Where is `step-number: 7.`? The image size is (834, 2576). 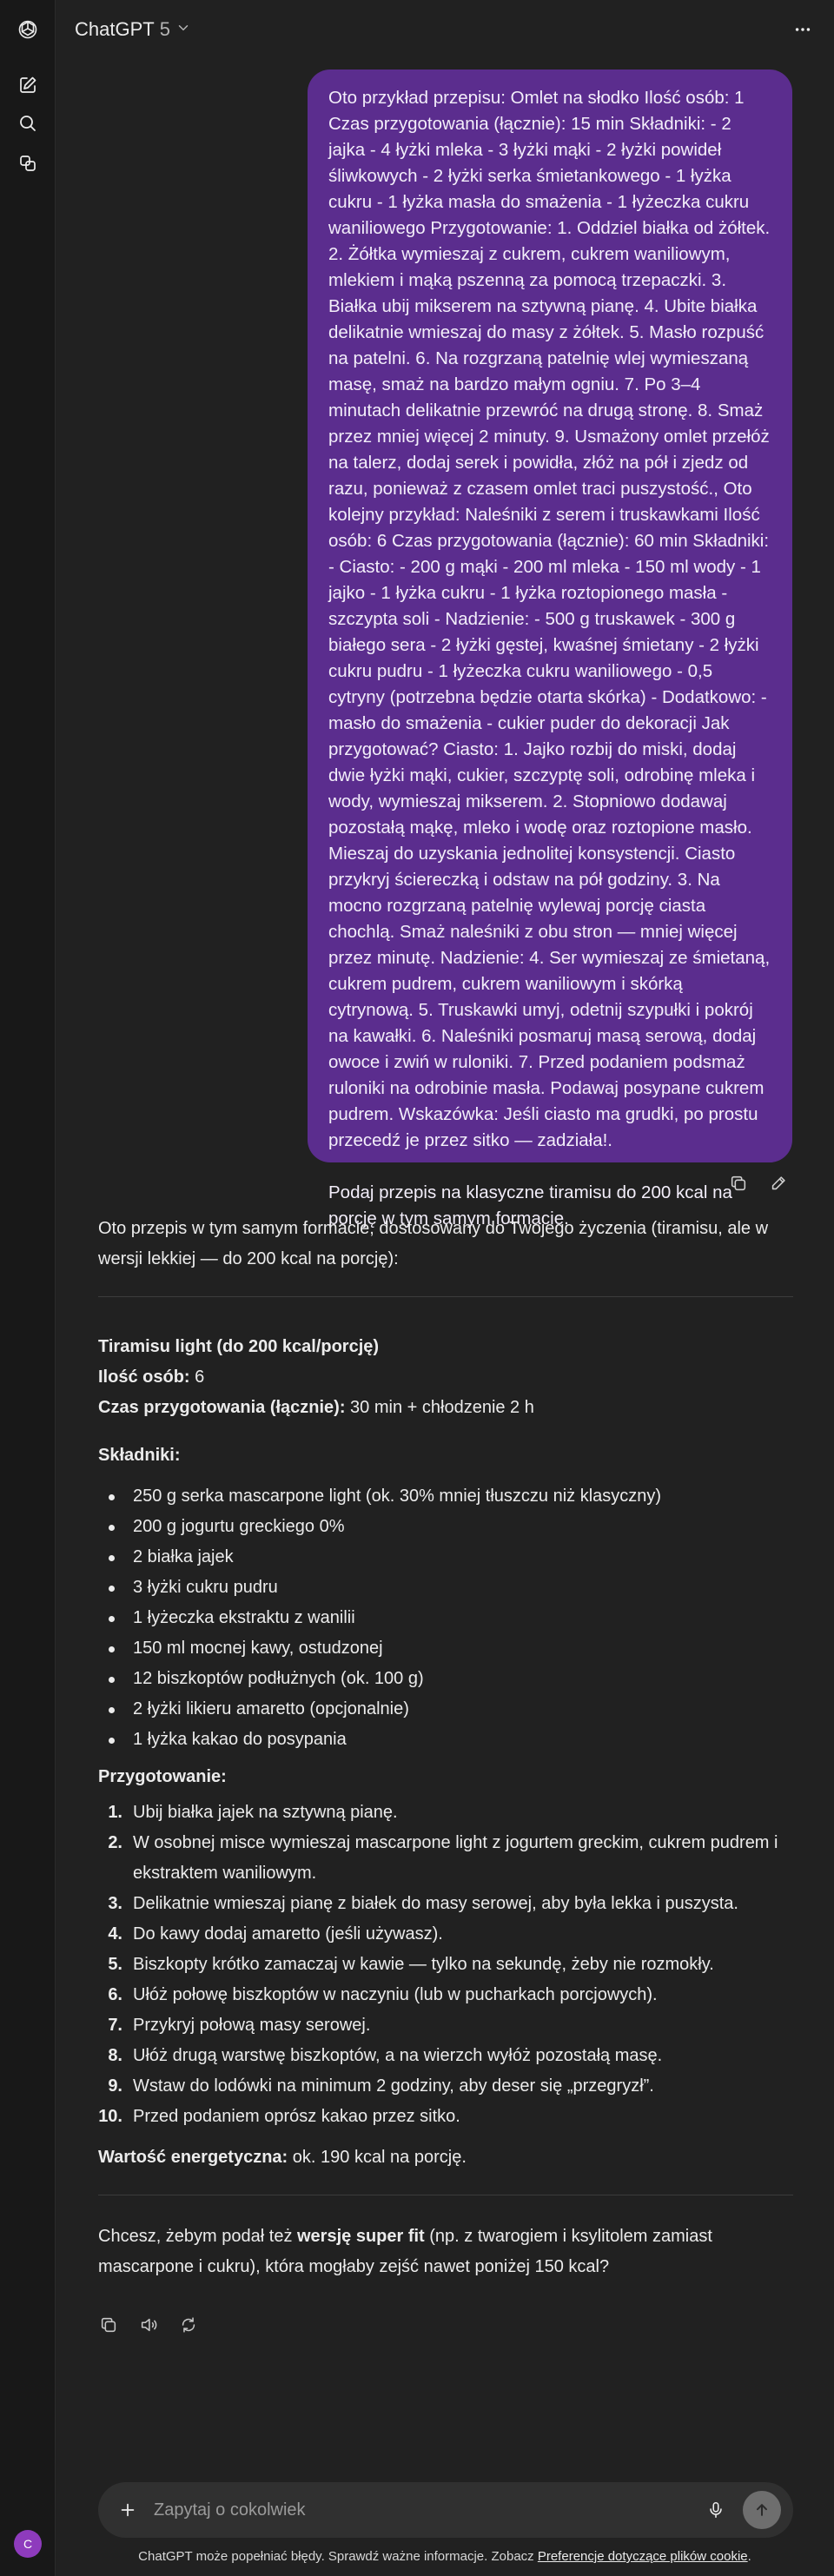 step-number: 7. is located at coordinates (115, 2025).